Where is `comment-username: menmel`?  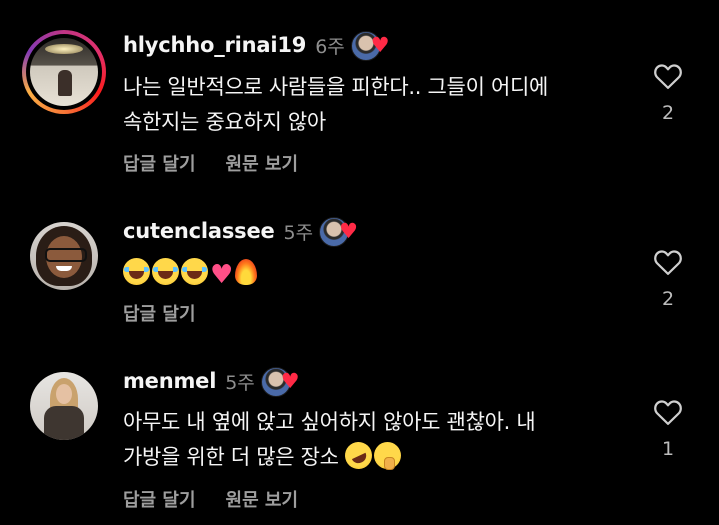 comment-username: menmel is located at coordinates (169, 381).